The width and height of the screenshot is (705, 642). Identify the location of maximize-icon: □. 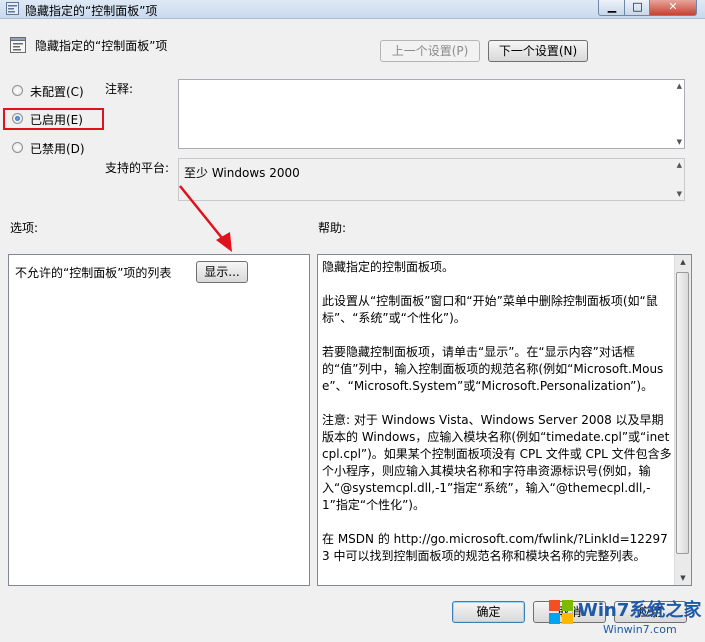
(637, 6).